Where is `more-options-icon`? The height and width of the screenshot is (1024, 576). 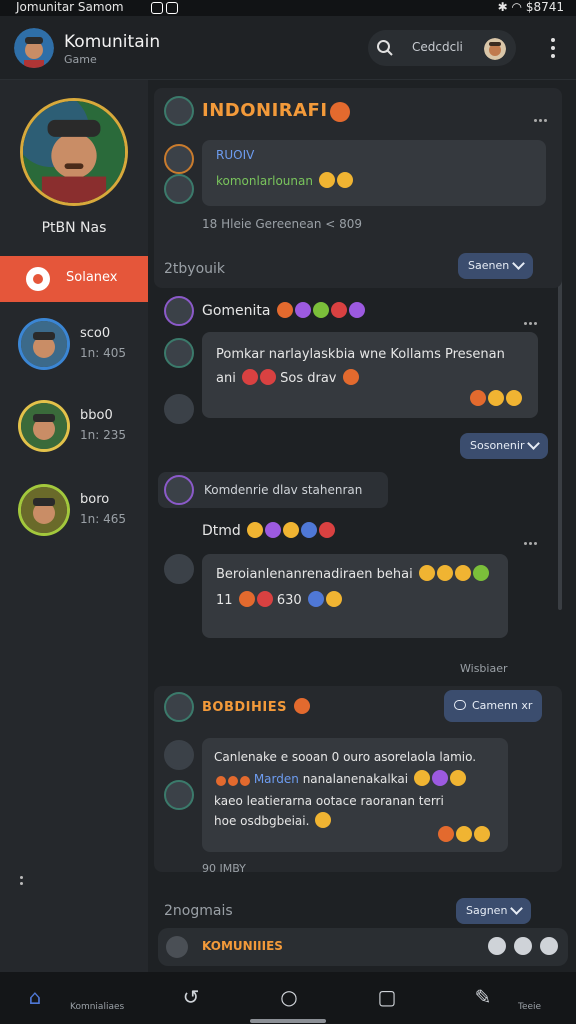 more-options-icon is located at coordinates (553, 49).